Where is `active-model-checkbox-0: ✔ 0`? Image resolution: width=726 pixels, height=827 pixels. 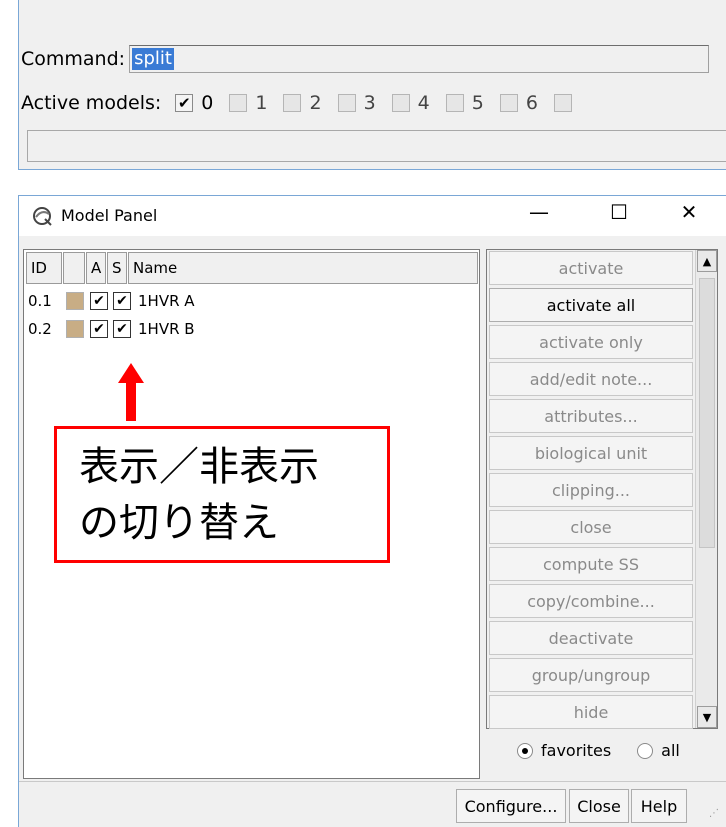 active-model-checkbox-0: ✔ 0 is located at coordinates (194, 103).